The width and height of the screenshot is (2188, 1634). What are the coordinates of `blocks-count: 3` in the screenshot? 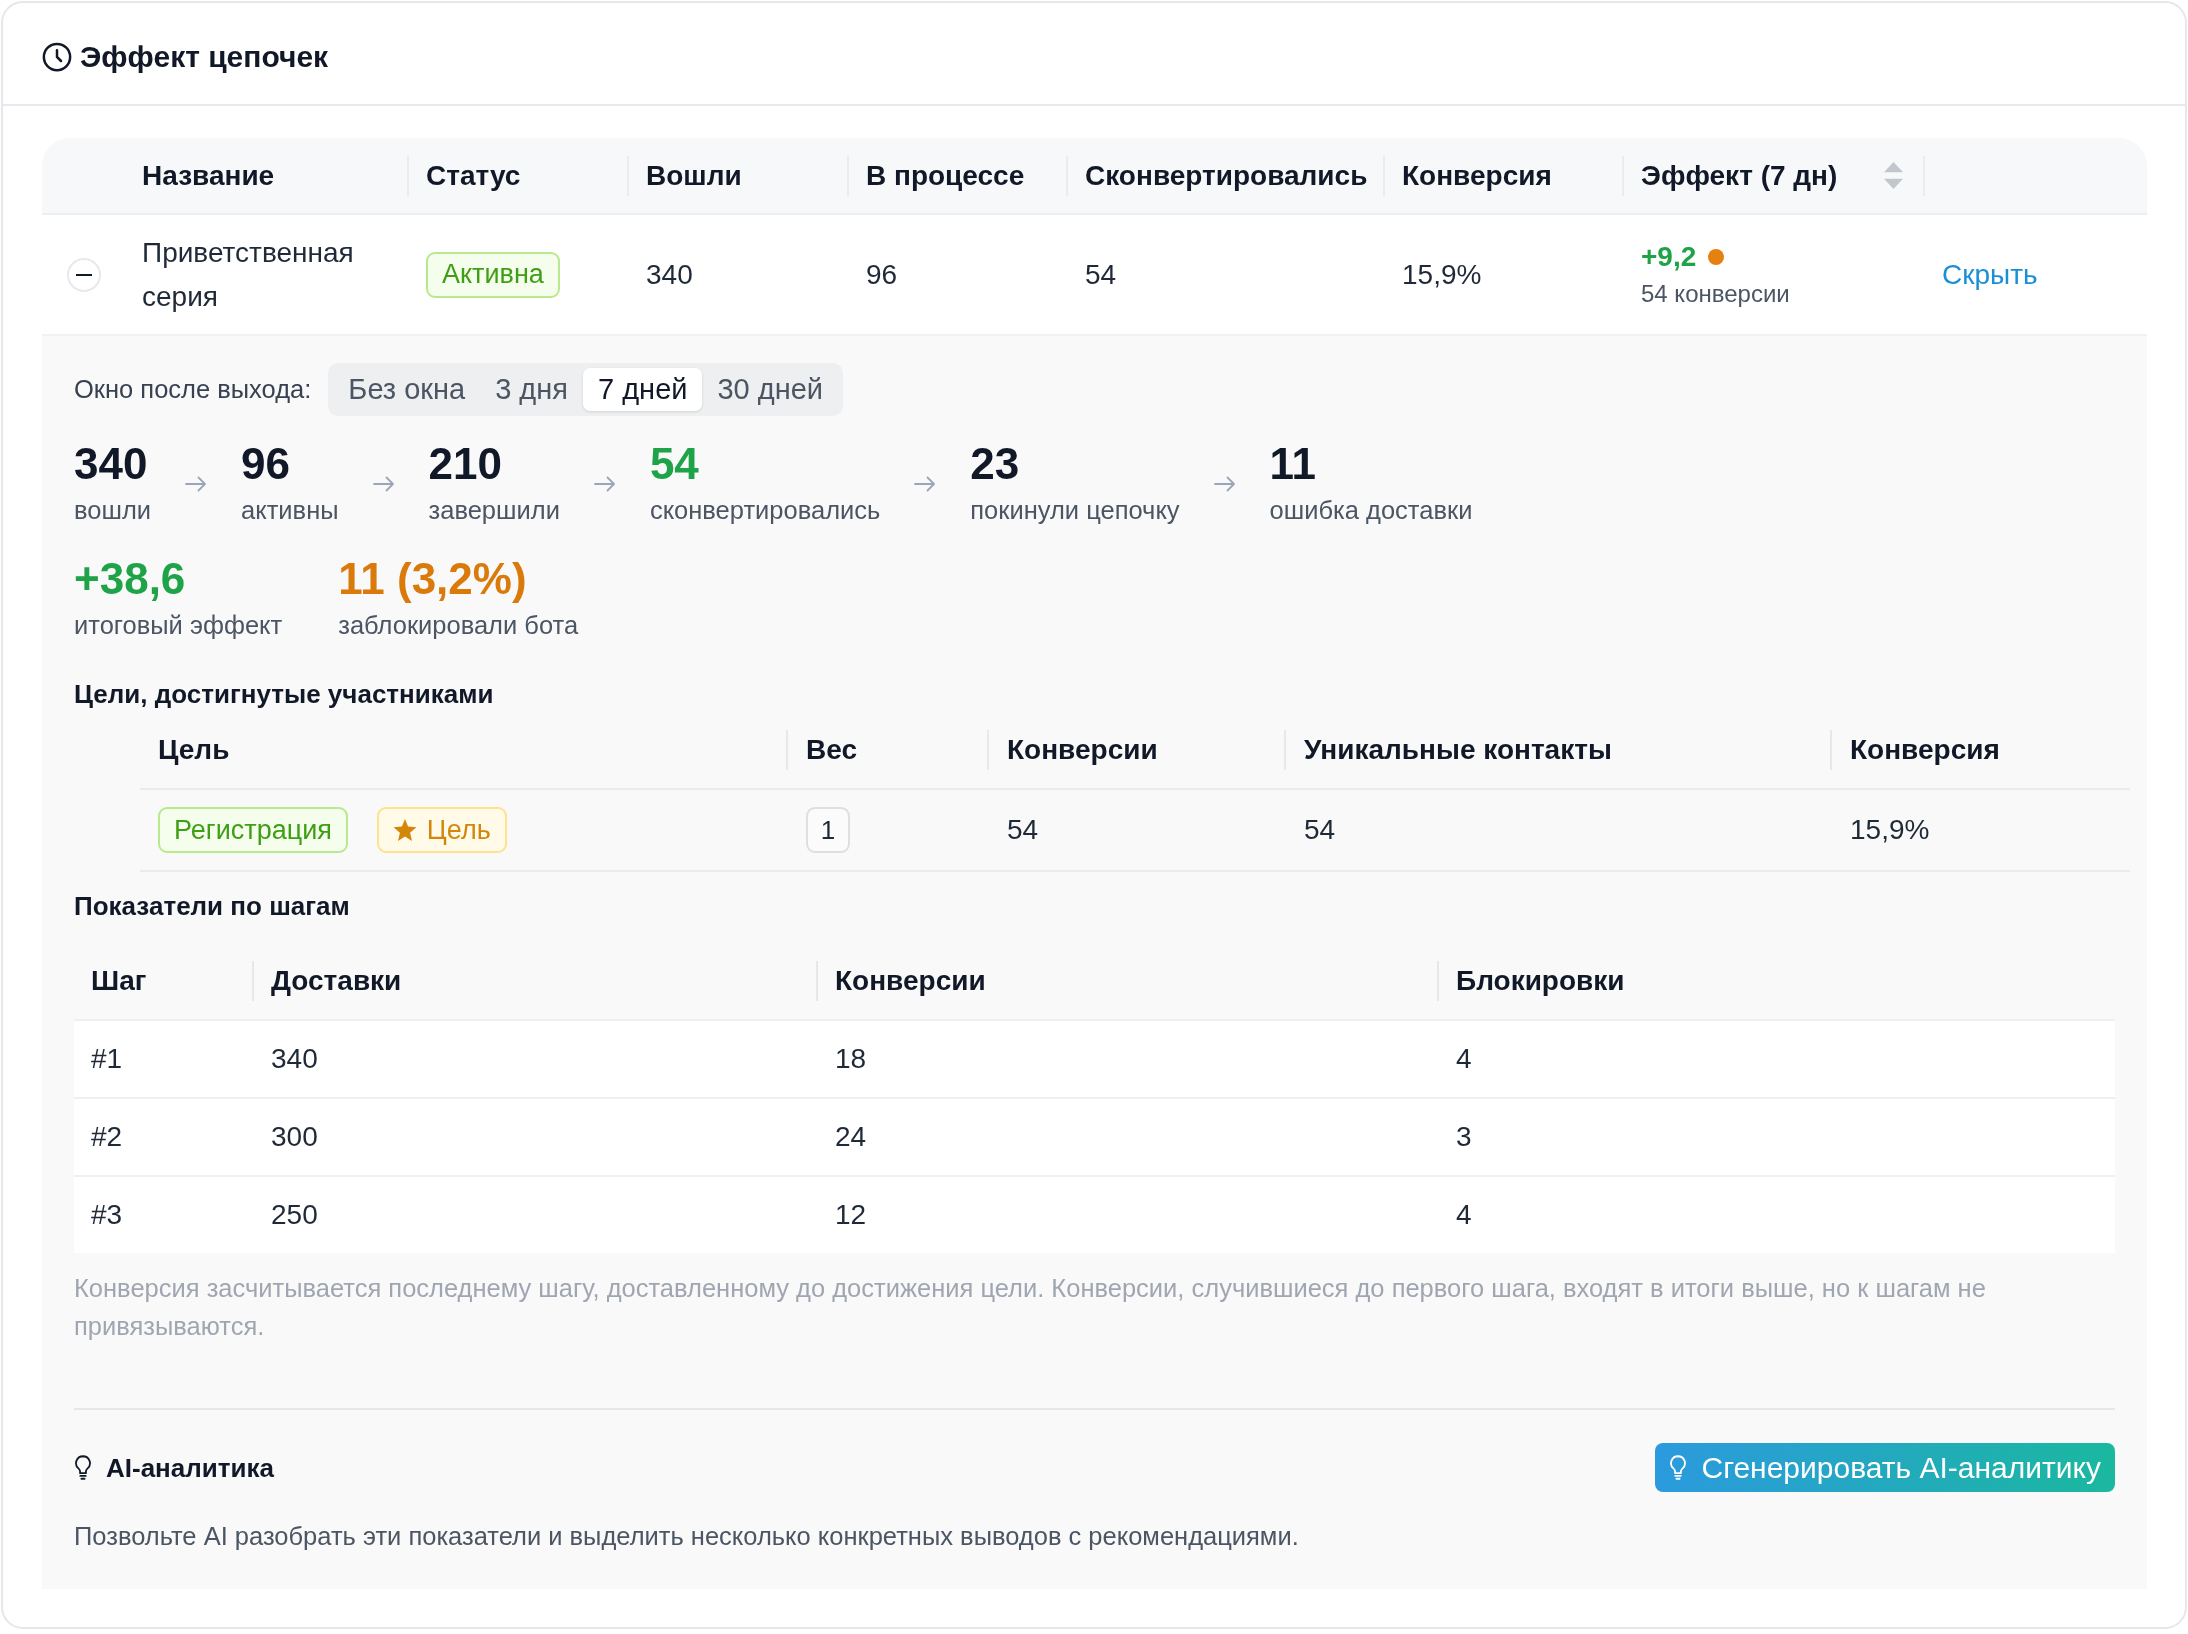 It's located at (1464, 1136).